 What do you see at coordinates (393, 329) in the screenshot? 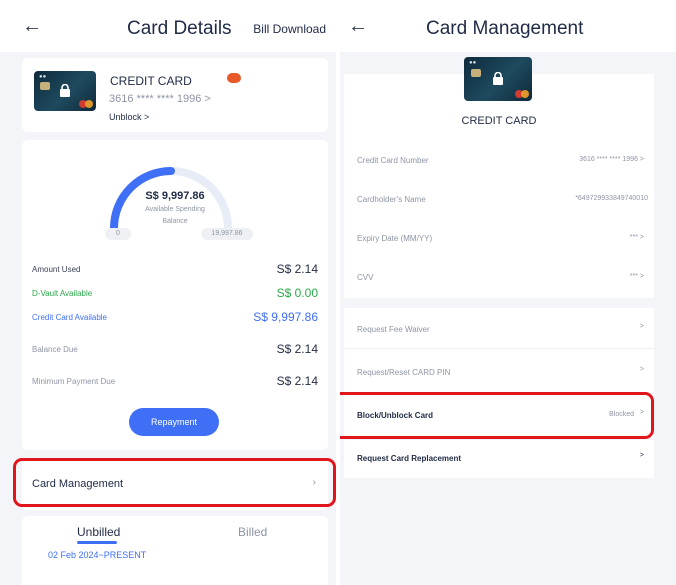
I see `action-label: Request Fee Waiver` at bounding box center [393, 329].